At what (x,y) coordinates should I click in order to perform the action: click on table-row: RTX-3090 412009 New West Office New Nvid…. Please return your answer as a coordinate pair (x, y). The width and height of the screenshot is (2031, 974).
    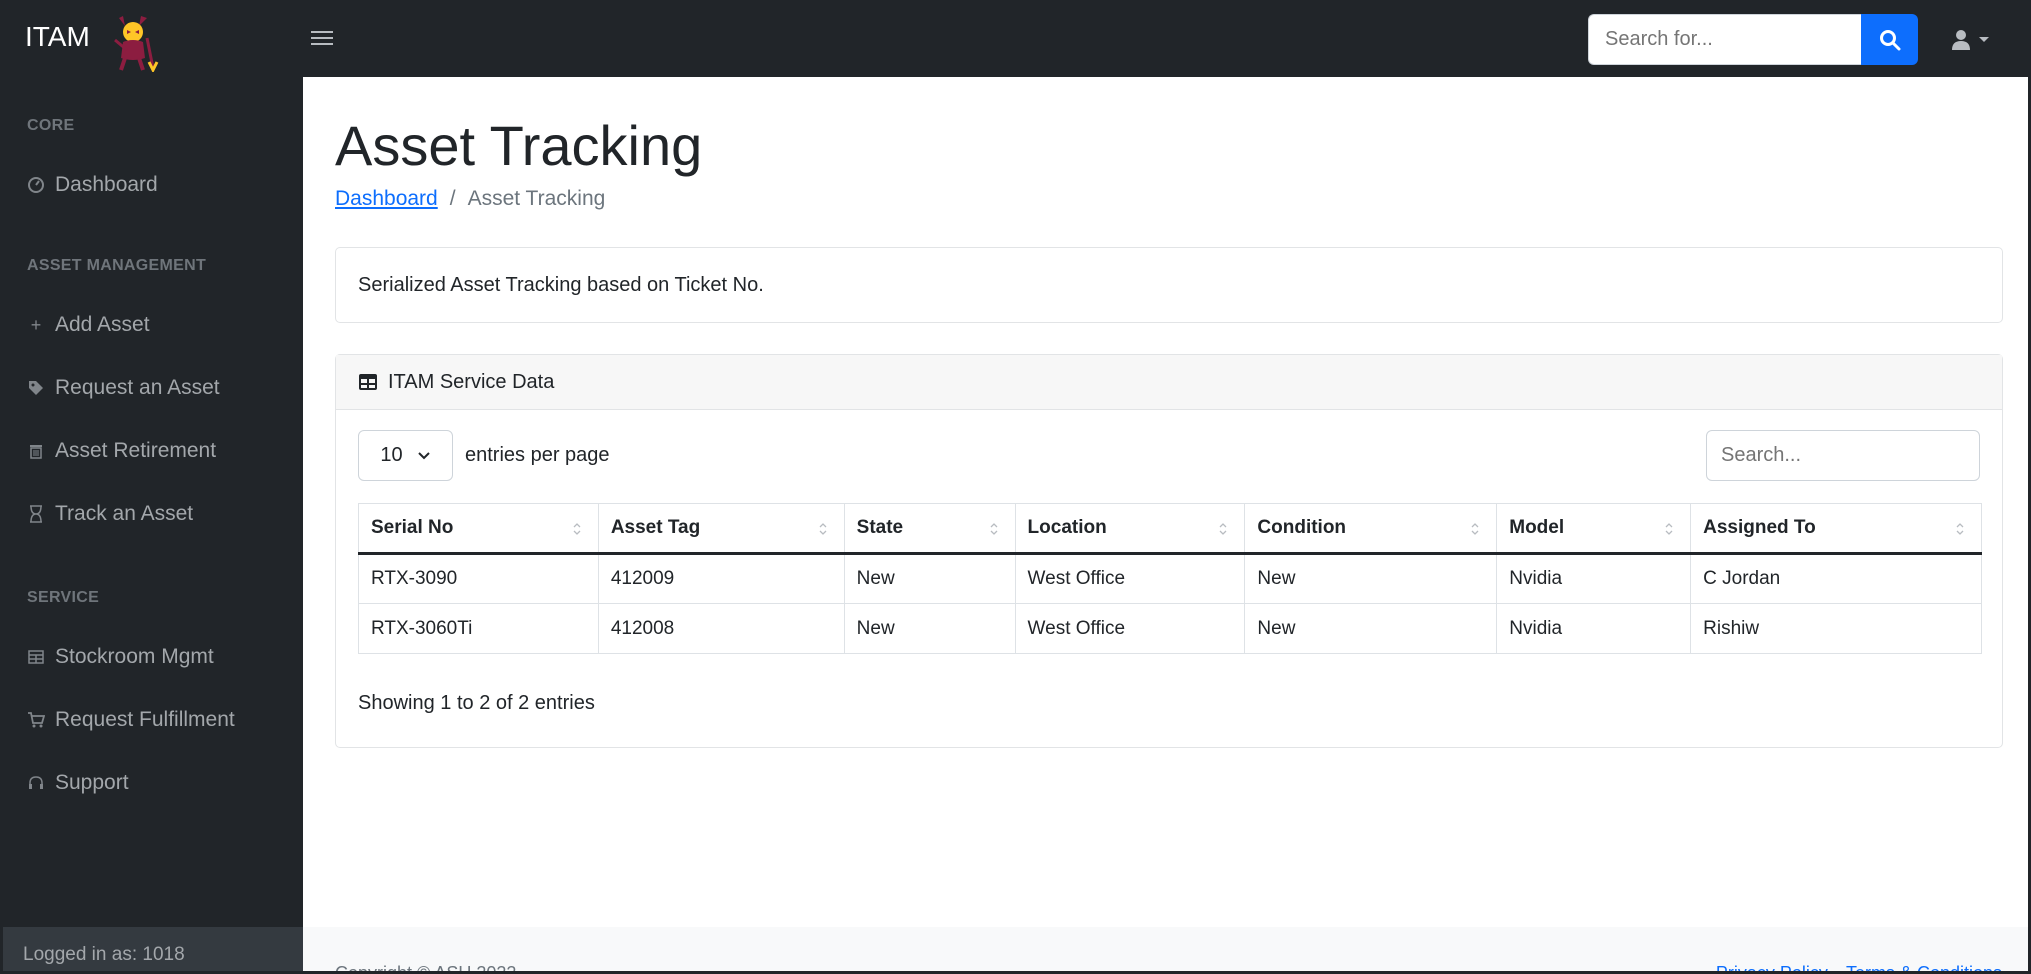
    Looking at the image, I should click on (1170, 578).